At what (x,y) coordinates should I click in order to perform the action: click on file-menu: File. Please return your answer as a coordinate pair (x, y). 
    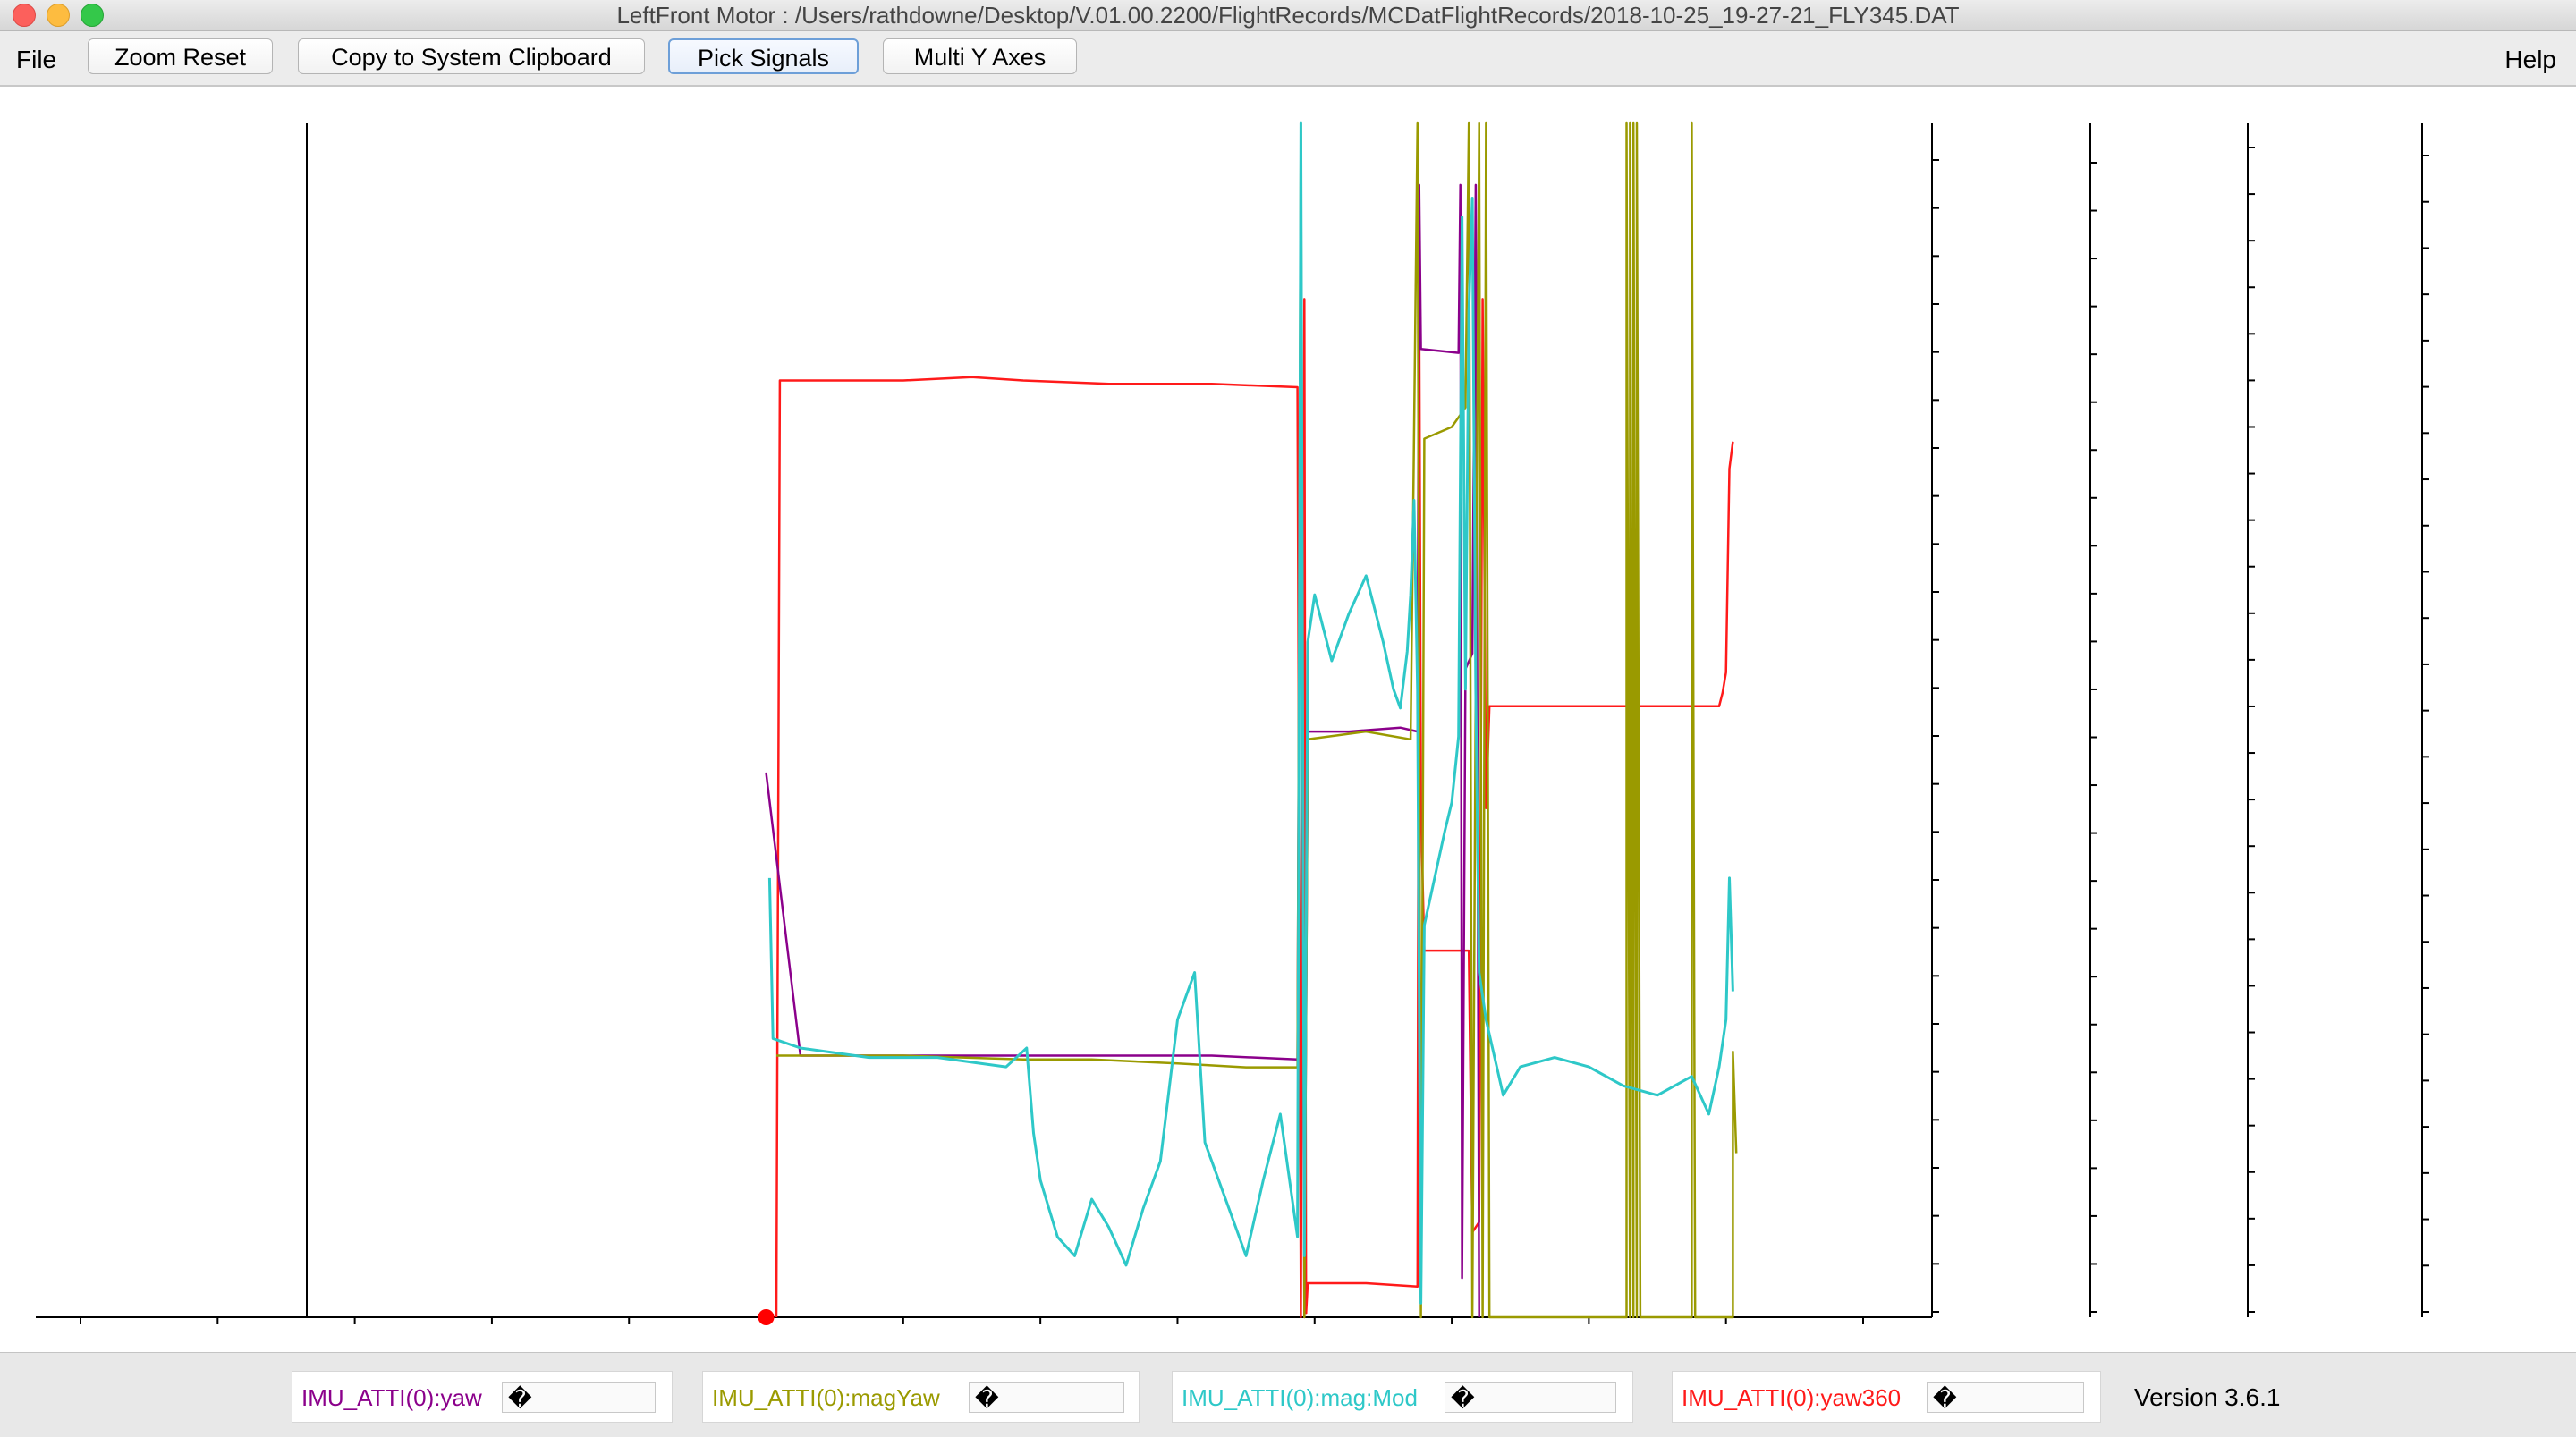
    Looking at the image, I should click on (36, 60).